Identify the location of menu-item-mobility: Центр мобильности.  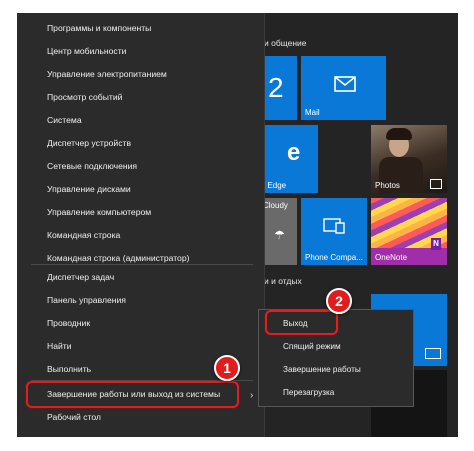
(140, 51).